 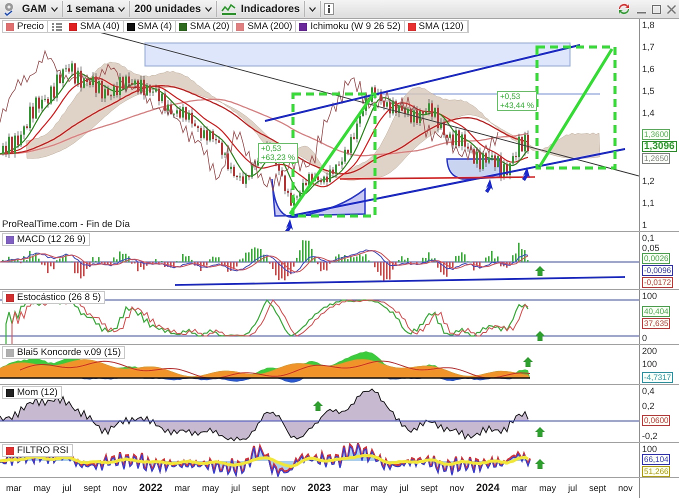 I want to click on axis-tick-label: -0,2, so click(x=650, y=435).